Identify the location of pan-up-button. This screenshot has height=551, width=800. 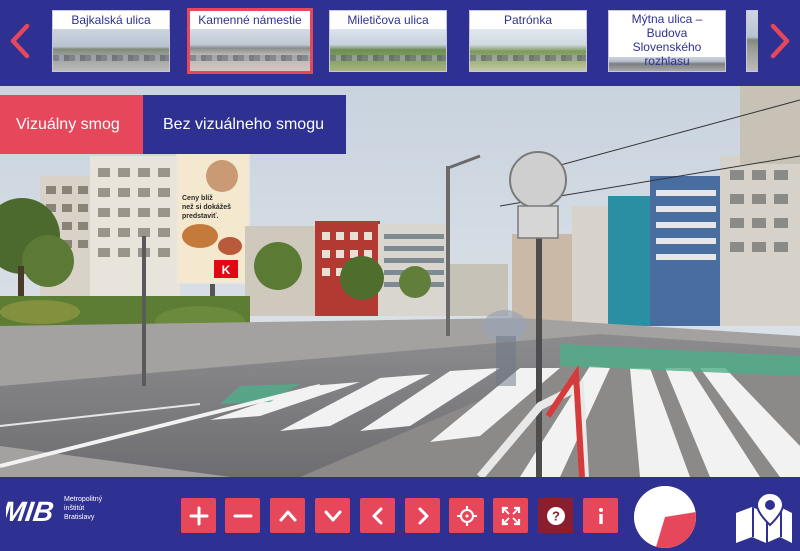
(287, 515).